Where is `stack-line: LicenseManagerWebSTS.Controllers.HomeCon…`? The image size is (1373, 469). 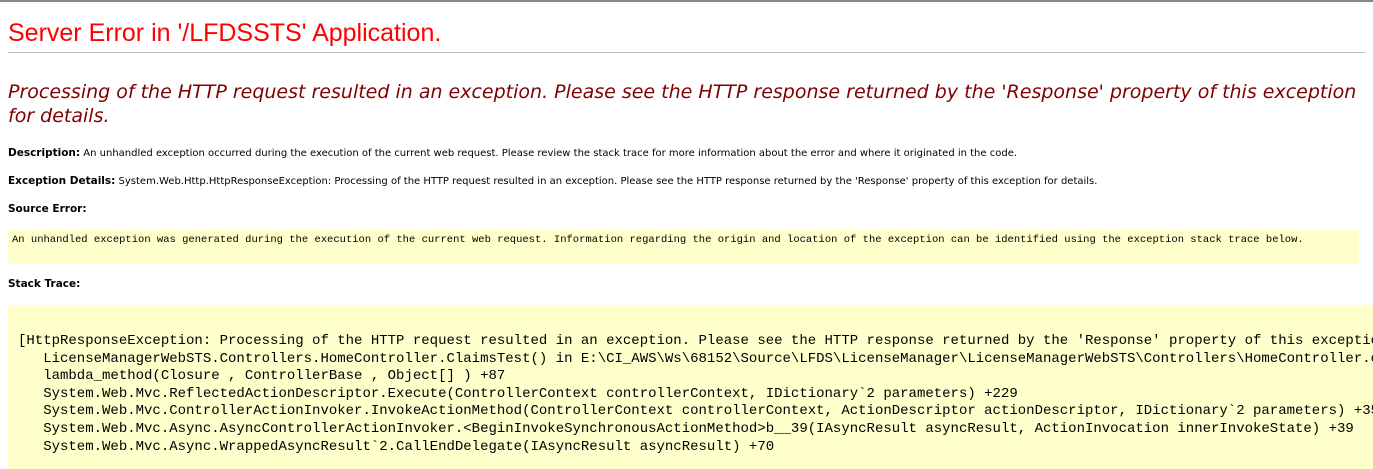 stack-line: LicenseManagerWebSTS.Controllers.HomeCon… is located at coordinates (695, 358).